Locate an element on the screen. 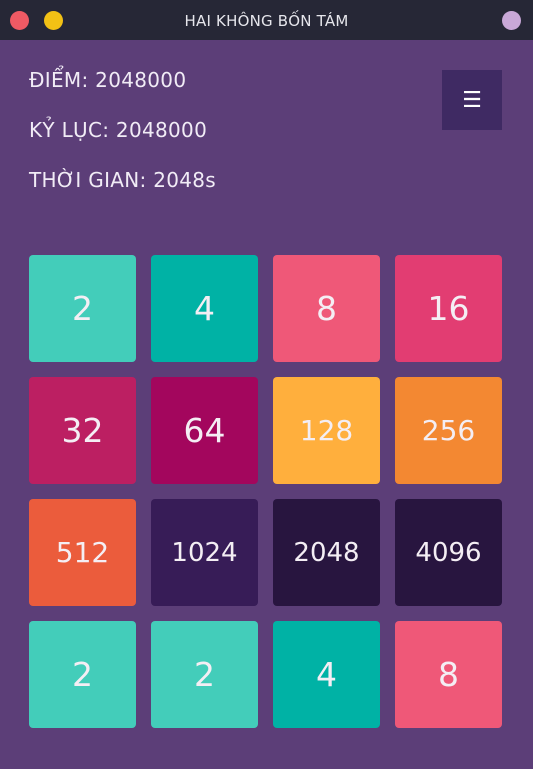 Image resolution: width=533 pixels, height=769 pixels. window-title: HAI KHÔNG BỐN TÁM is located at coordinates (266, 21).